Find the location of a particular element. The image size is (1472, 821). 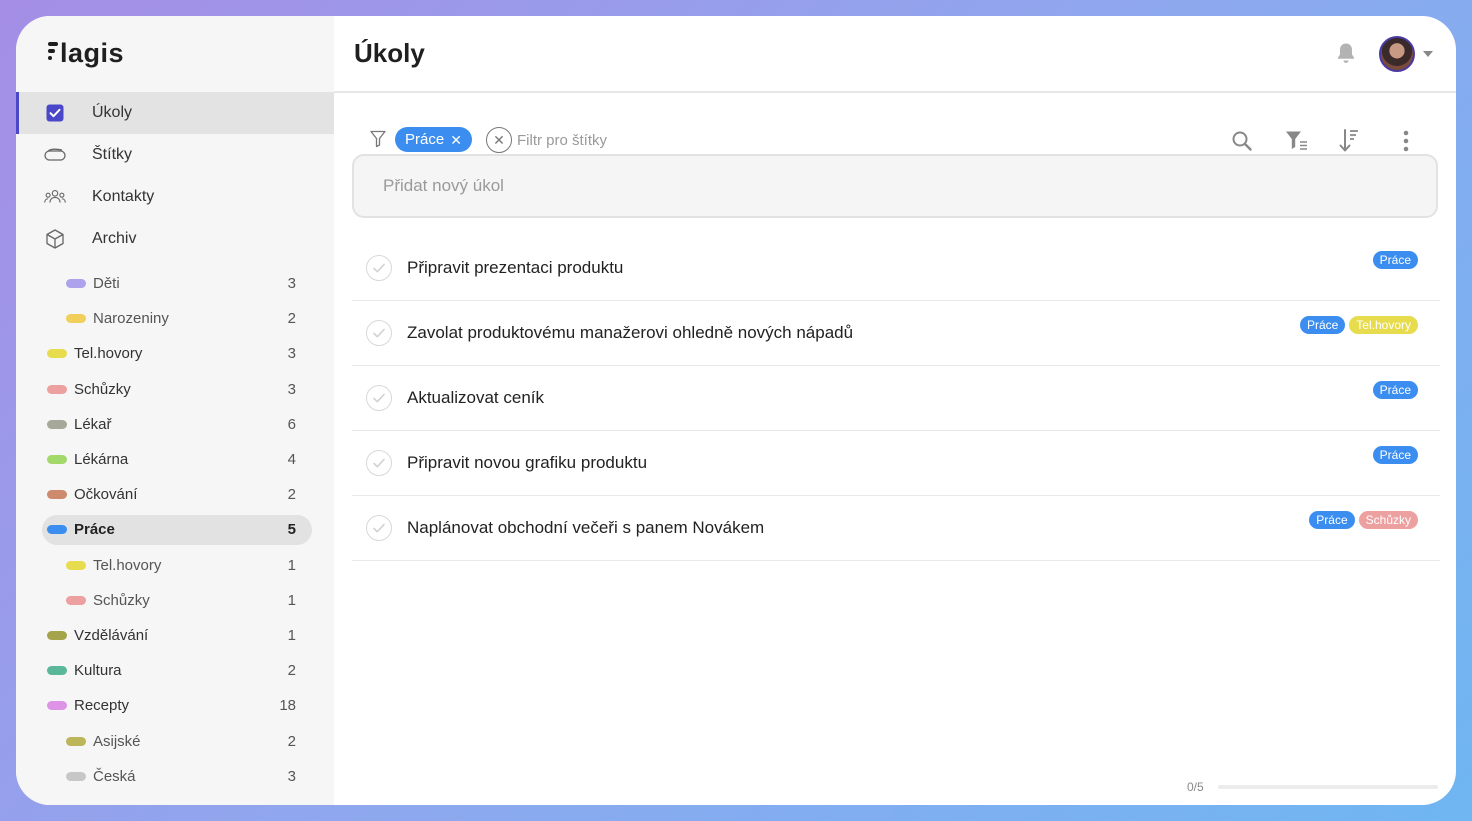

sort-icon is located at coordinates (1349, 141).